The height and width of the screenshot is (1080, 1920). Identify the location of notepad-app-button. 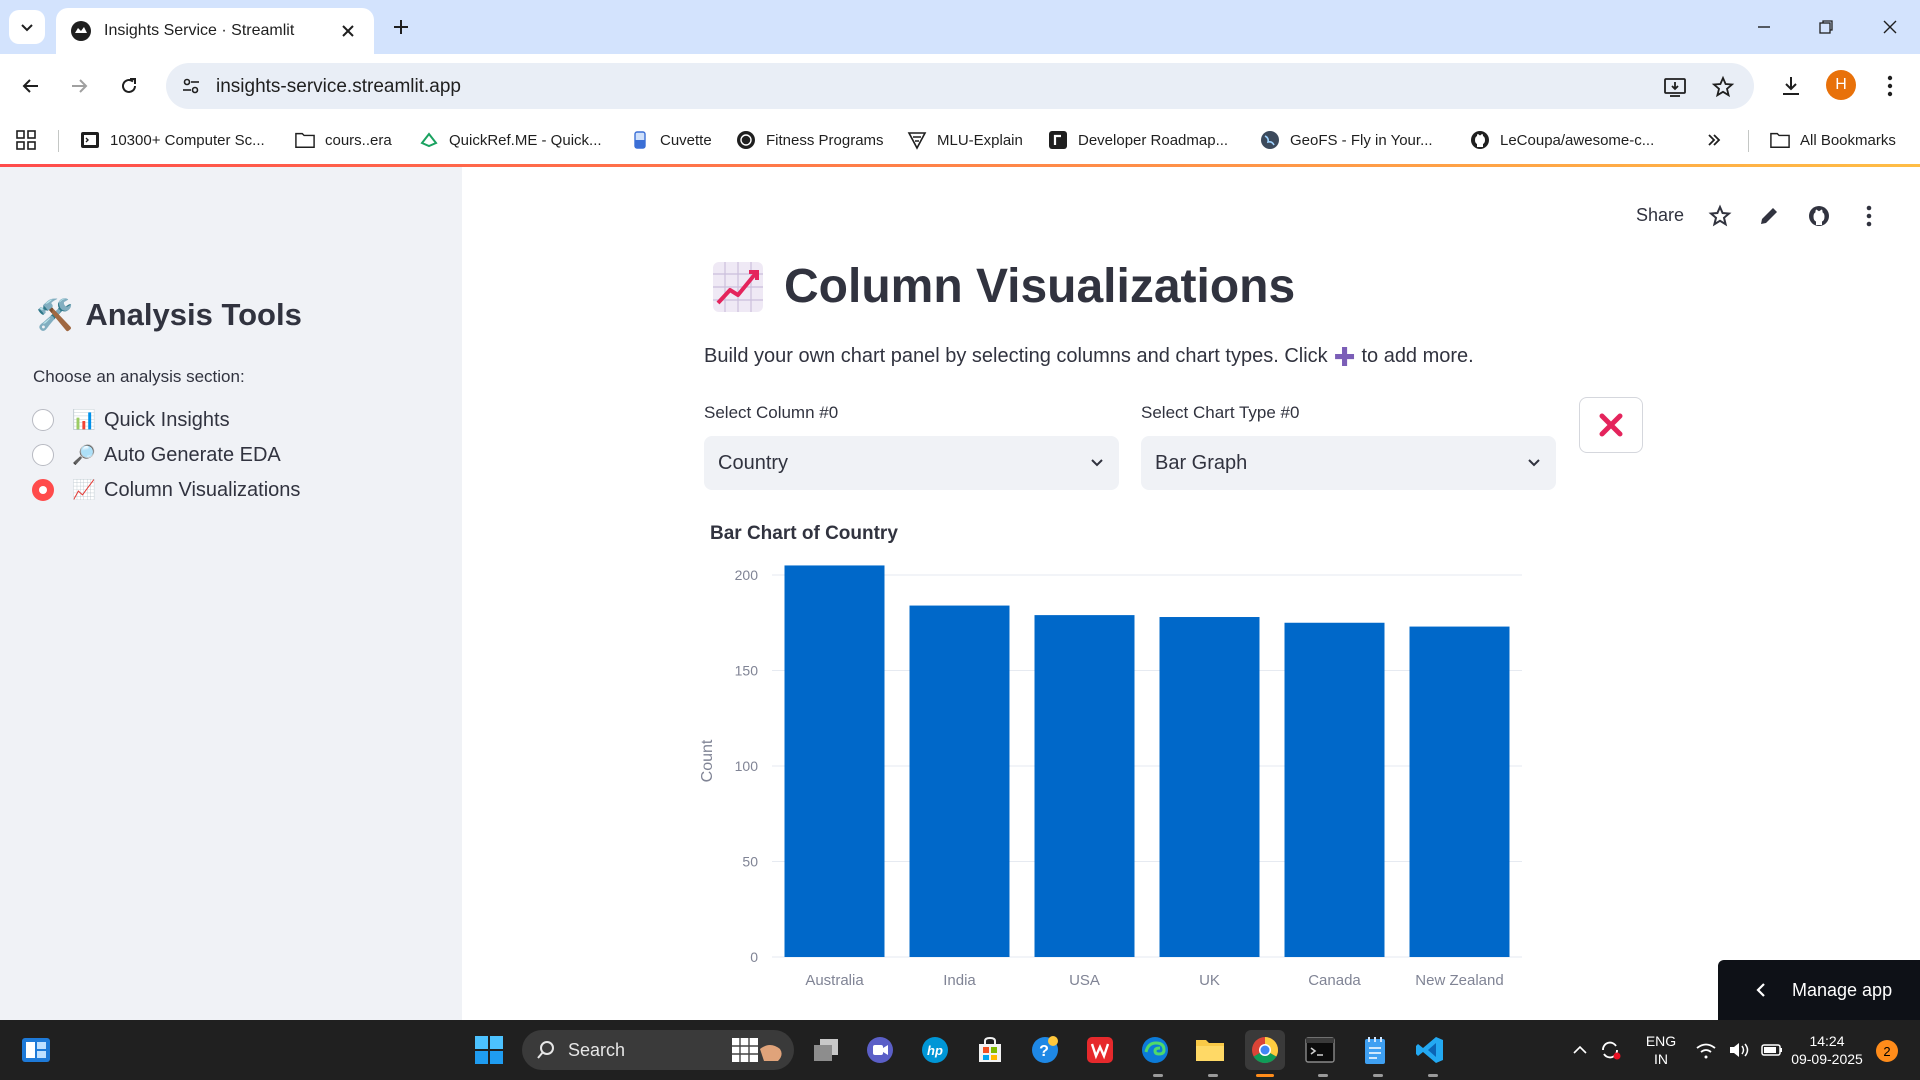
(1375, 1050).